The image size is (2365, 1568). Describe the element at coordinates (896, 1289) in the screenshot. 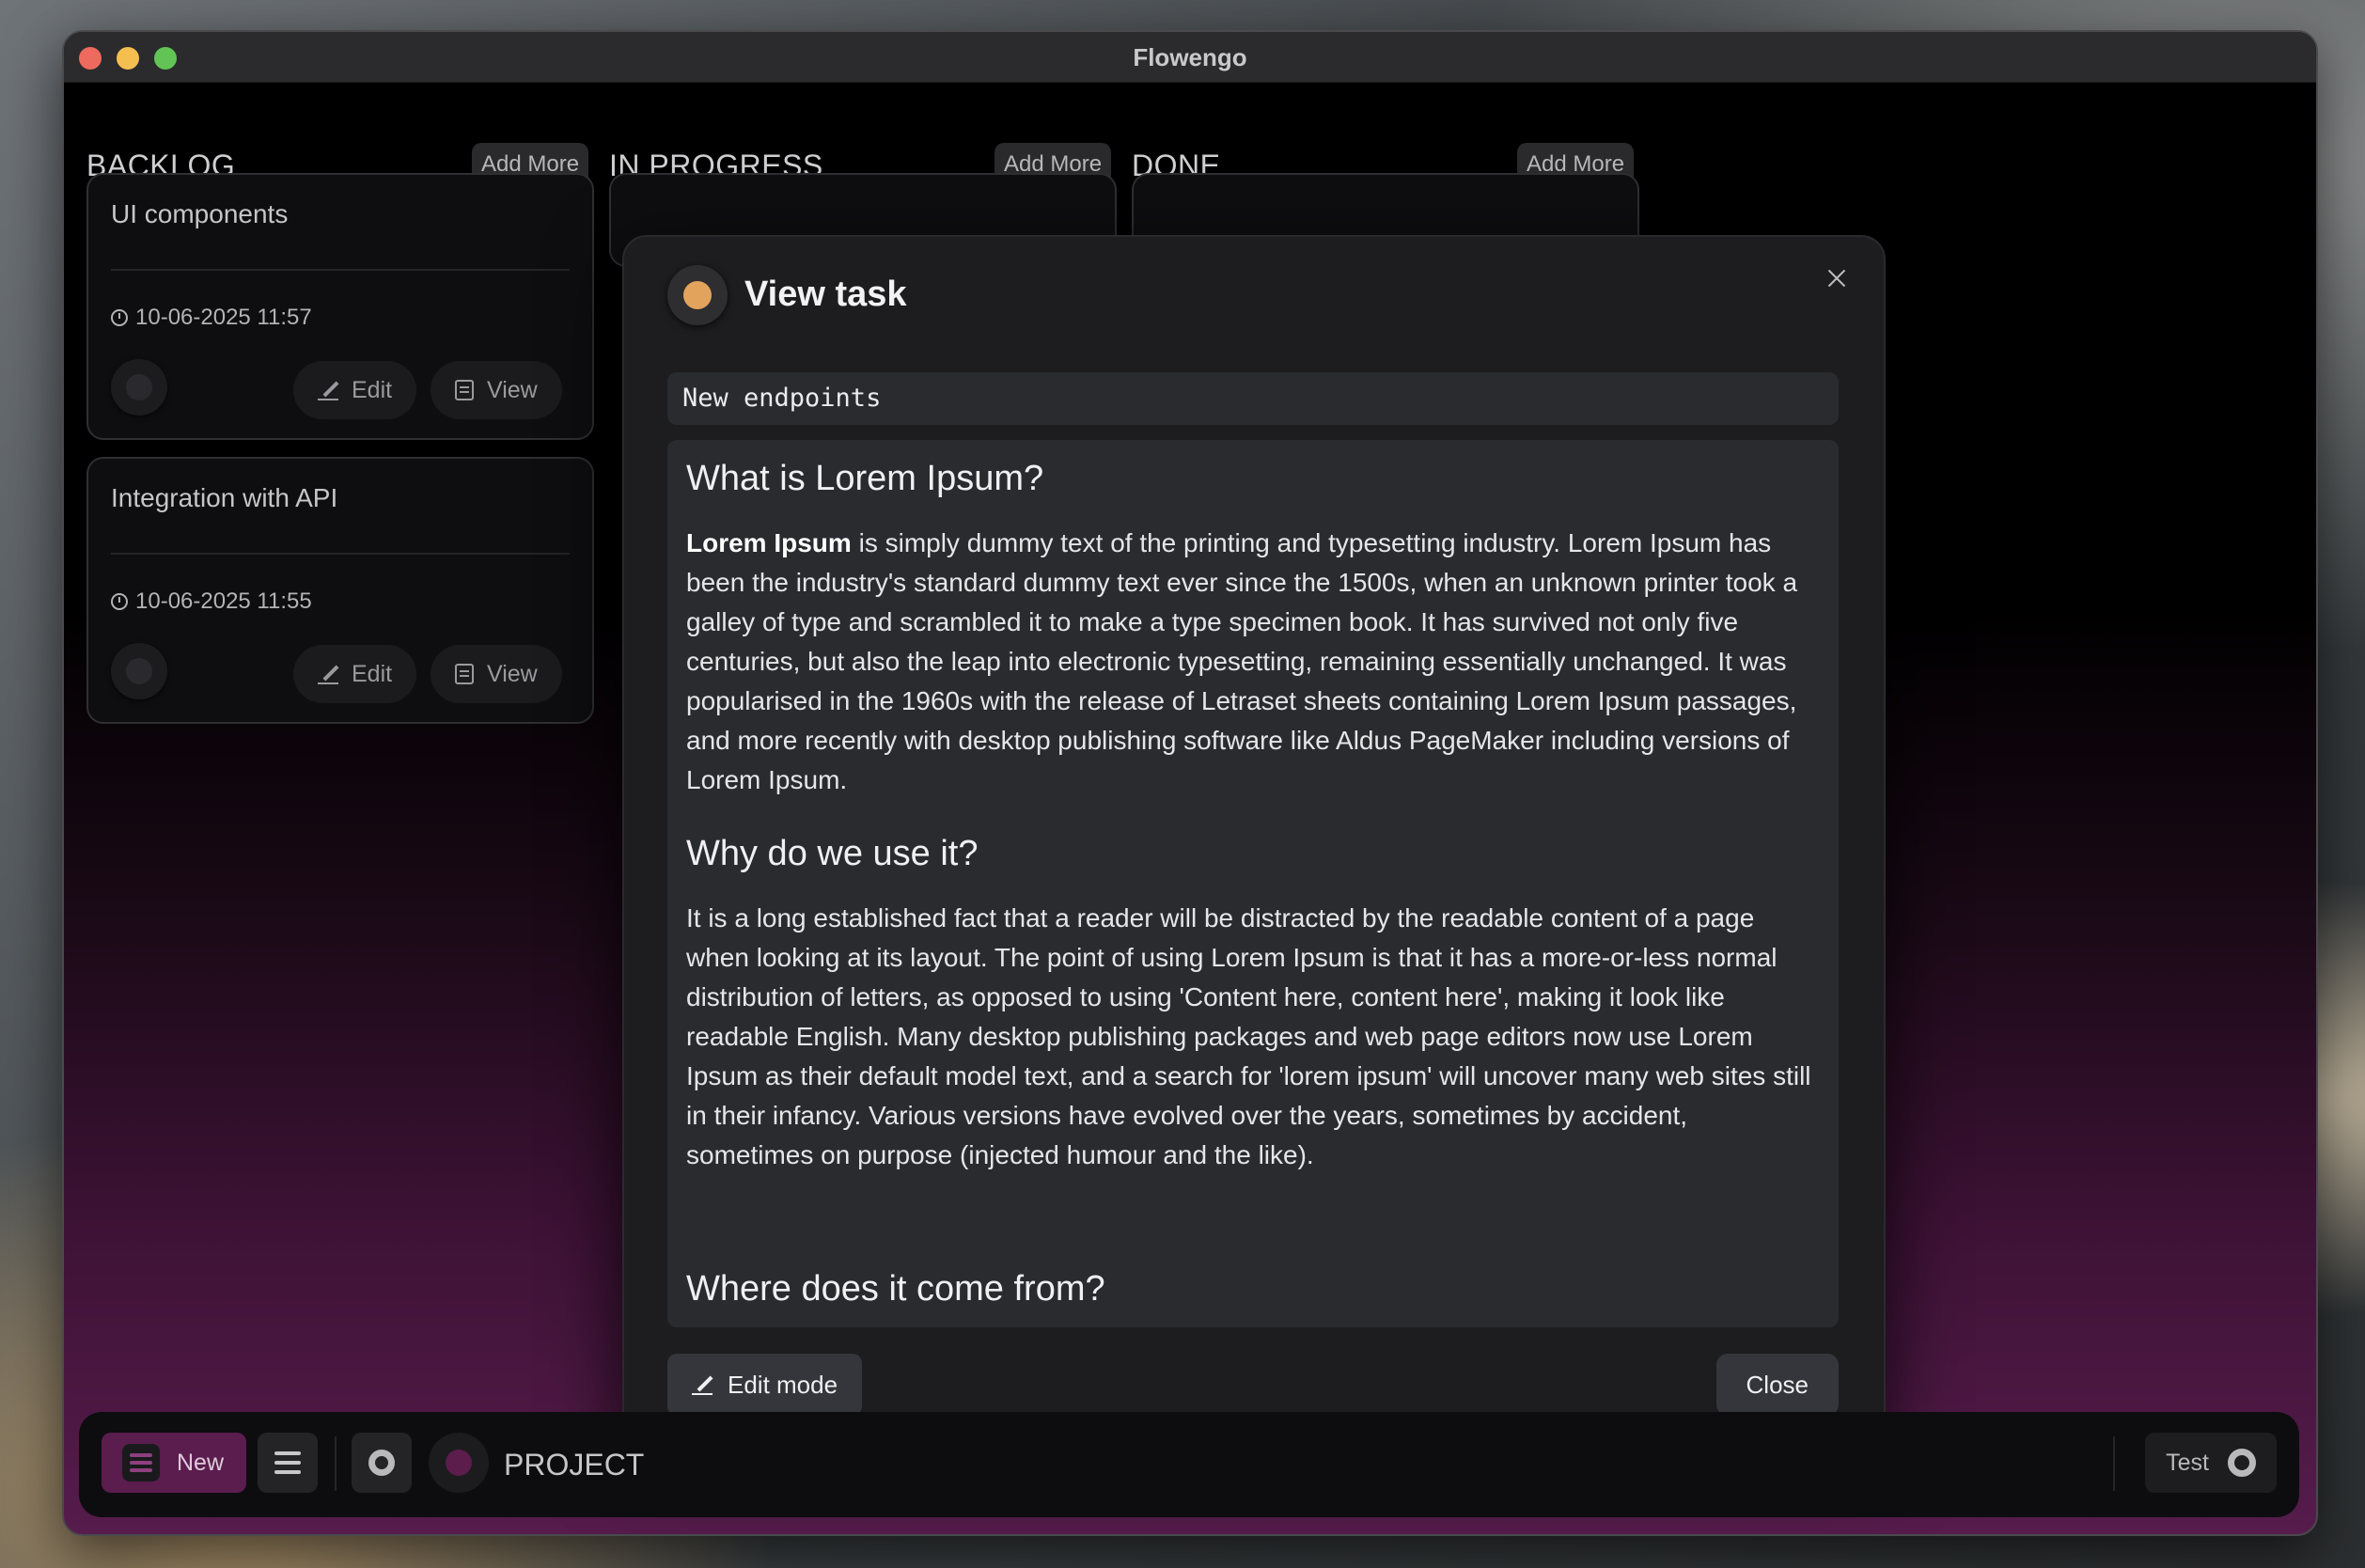

I see `content-heading: Where does it come from?` at that location.